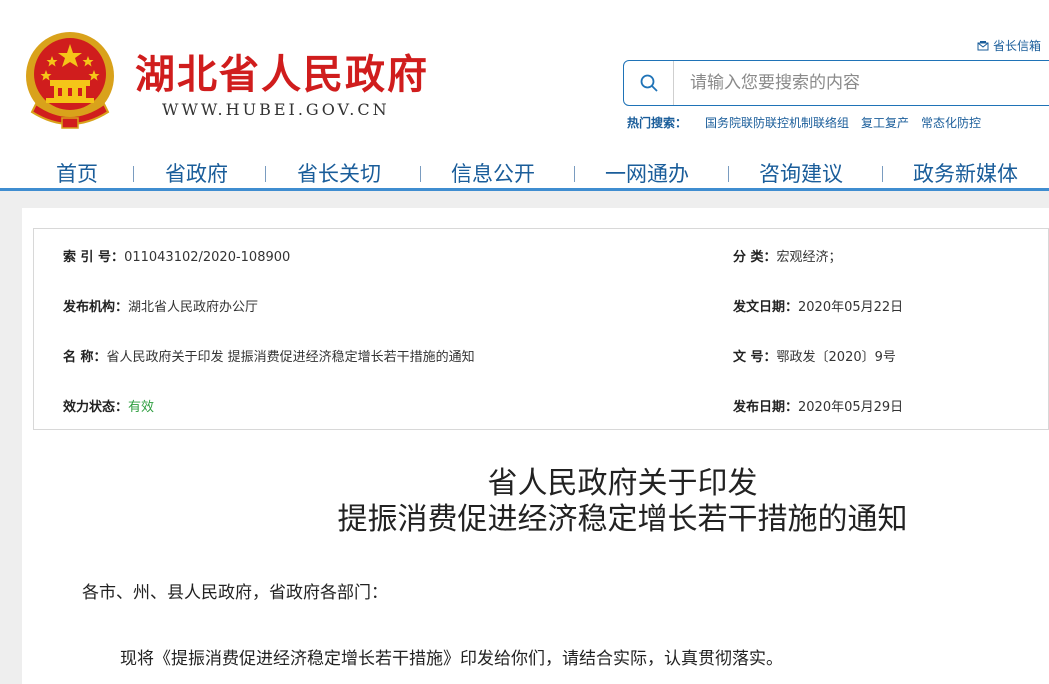 The height and width of the screenshot is (684, 1049). Describe the element at coordinates (766, 307) in the screenshot. I see `meta-key: 发文日期：` at that location.